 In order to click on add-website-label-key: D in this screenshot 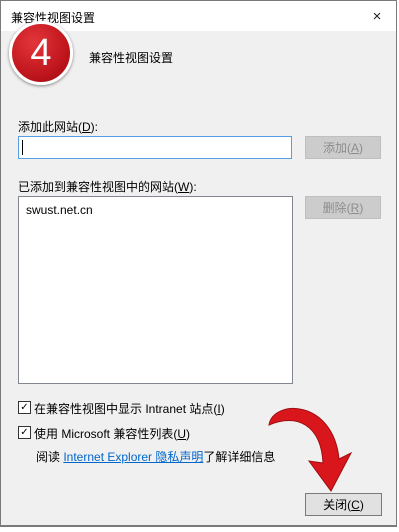, I will do `click(86, 127)`.